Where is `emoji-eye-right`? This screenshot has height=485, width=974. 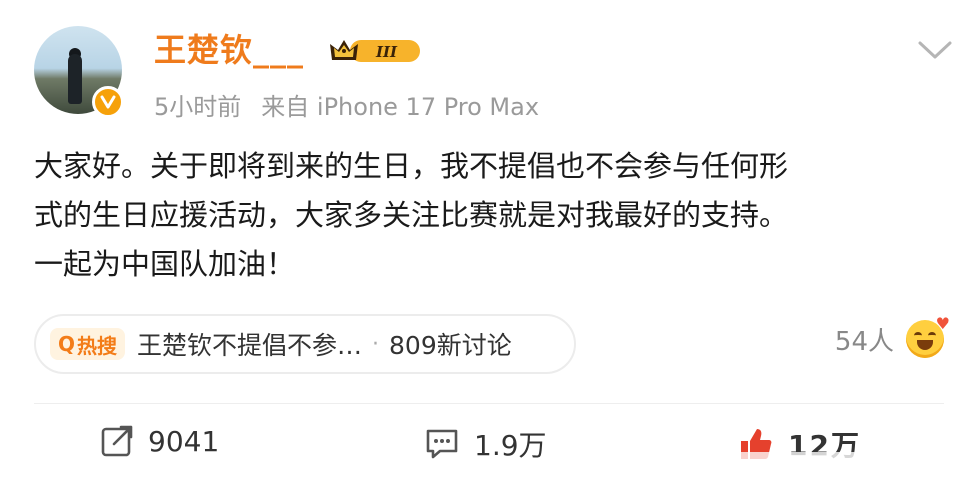 emoji-eye-right is located at coordinates (932, 335).